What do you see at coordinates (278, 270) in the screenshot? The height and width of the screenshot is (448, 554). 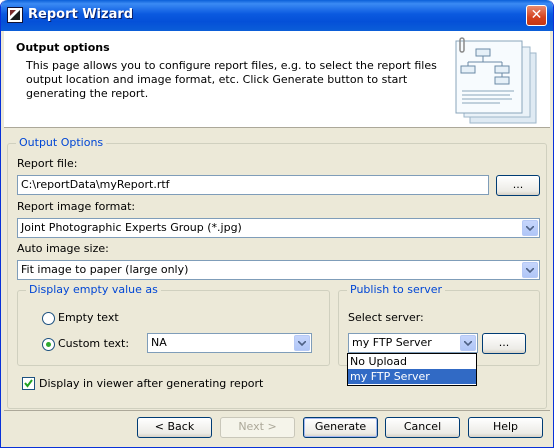 I see `auto-size-select: Fit image to paper (large only)` at bounding box center [278, 270].